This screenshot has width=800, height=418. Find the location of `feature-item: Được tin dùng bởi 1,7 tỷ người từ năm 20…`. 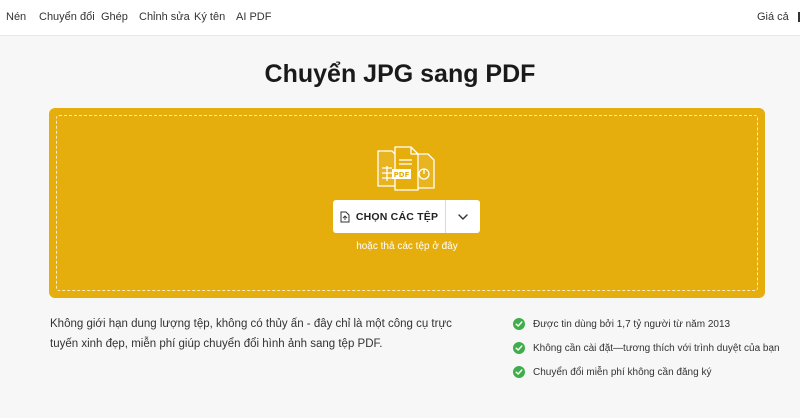

feature-item: Được tin dùng bởi 1,7 tỷ người từ năm 20… is located at coordinates (653, 324).